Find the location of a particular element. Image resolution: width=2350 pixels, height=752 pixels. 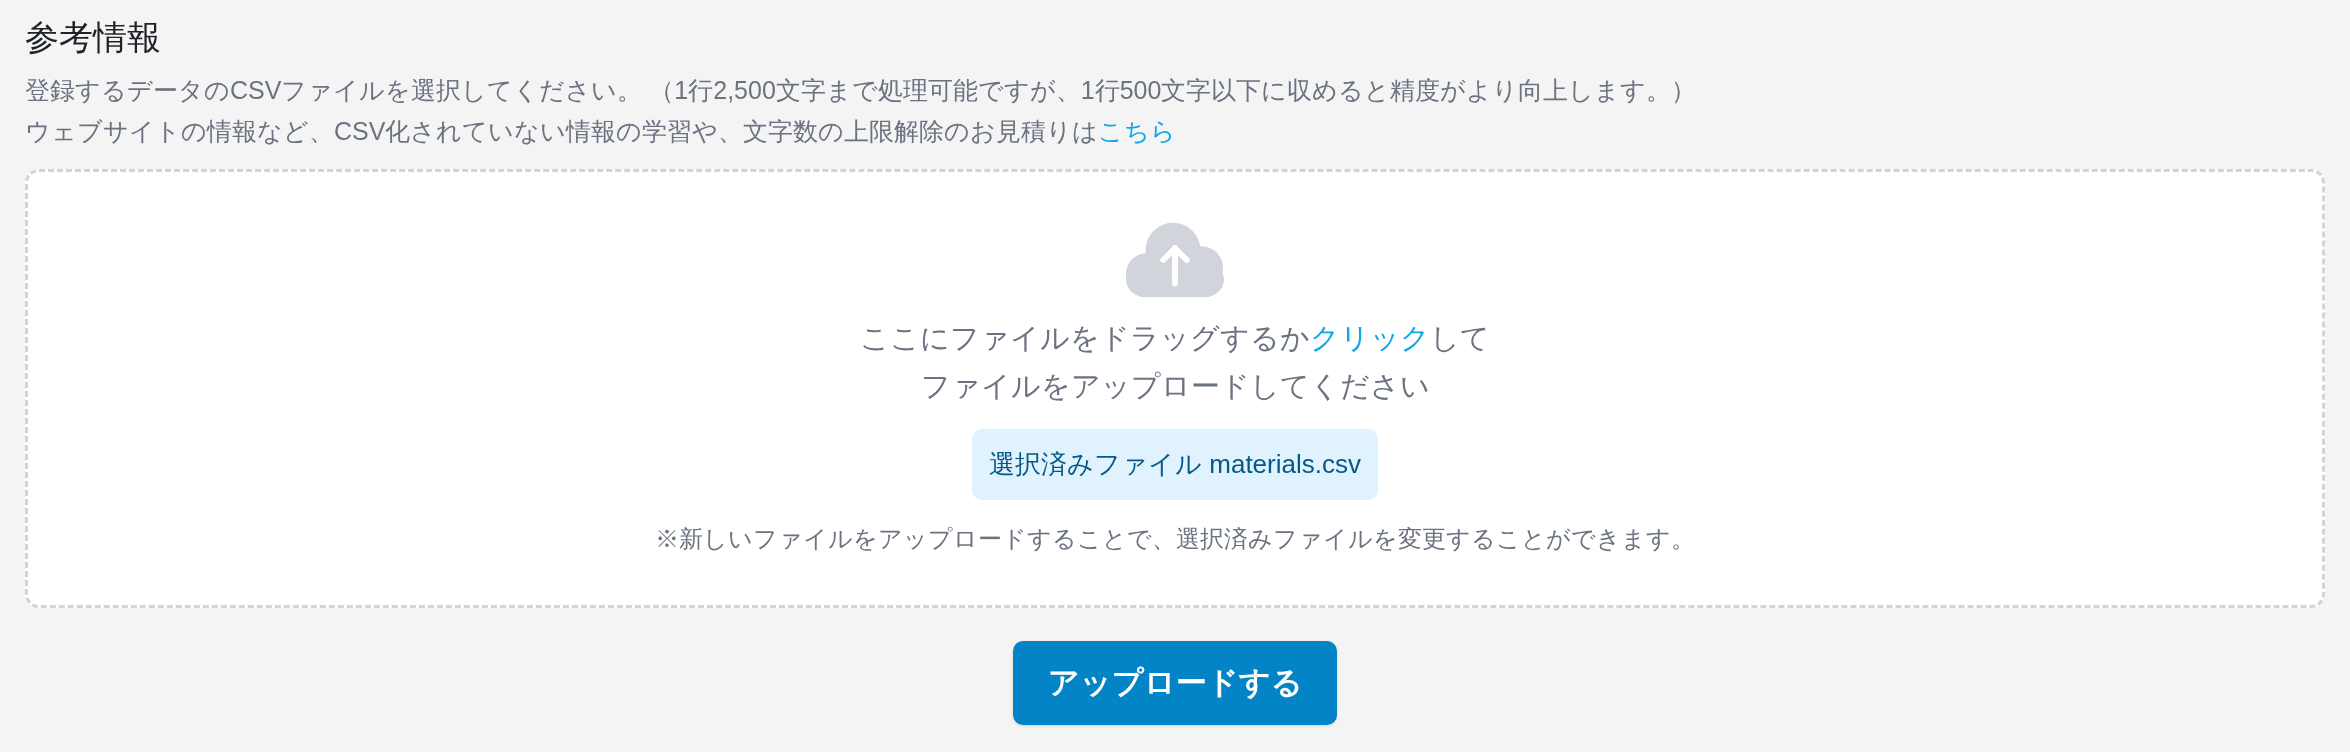

text-link: こちら is located at coordinates (1137, 131).